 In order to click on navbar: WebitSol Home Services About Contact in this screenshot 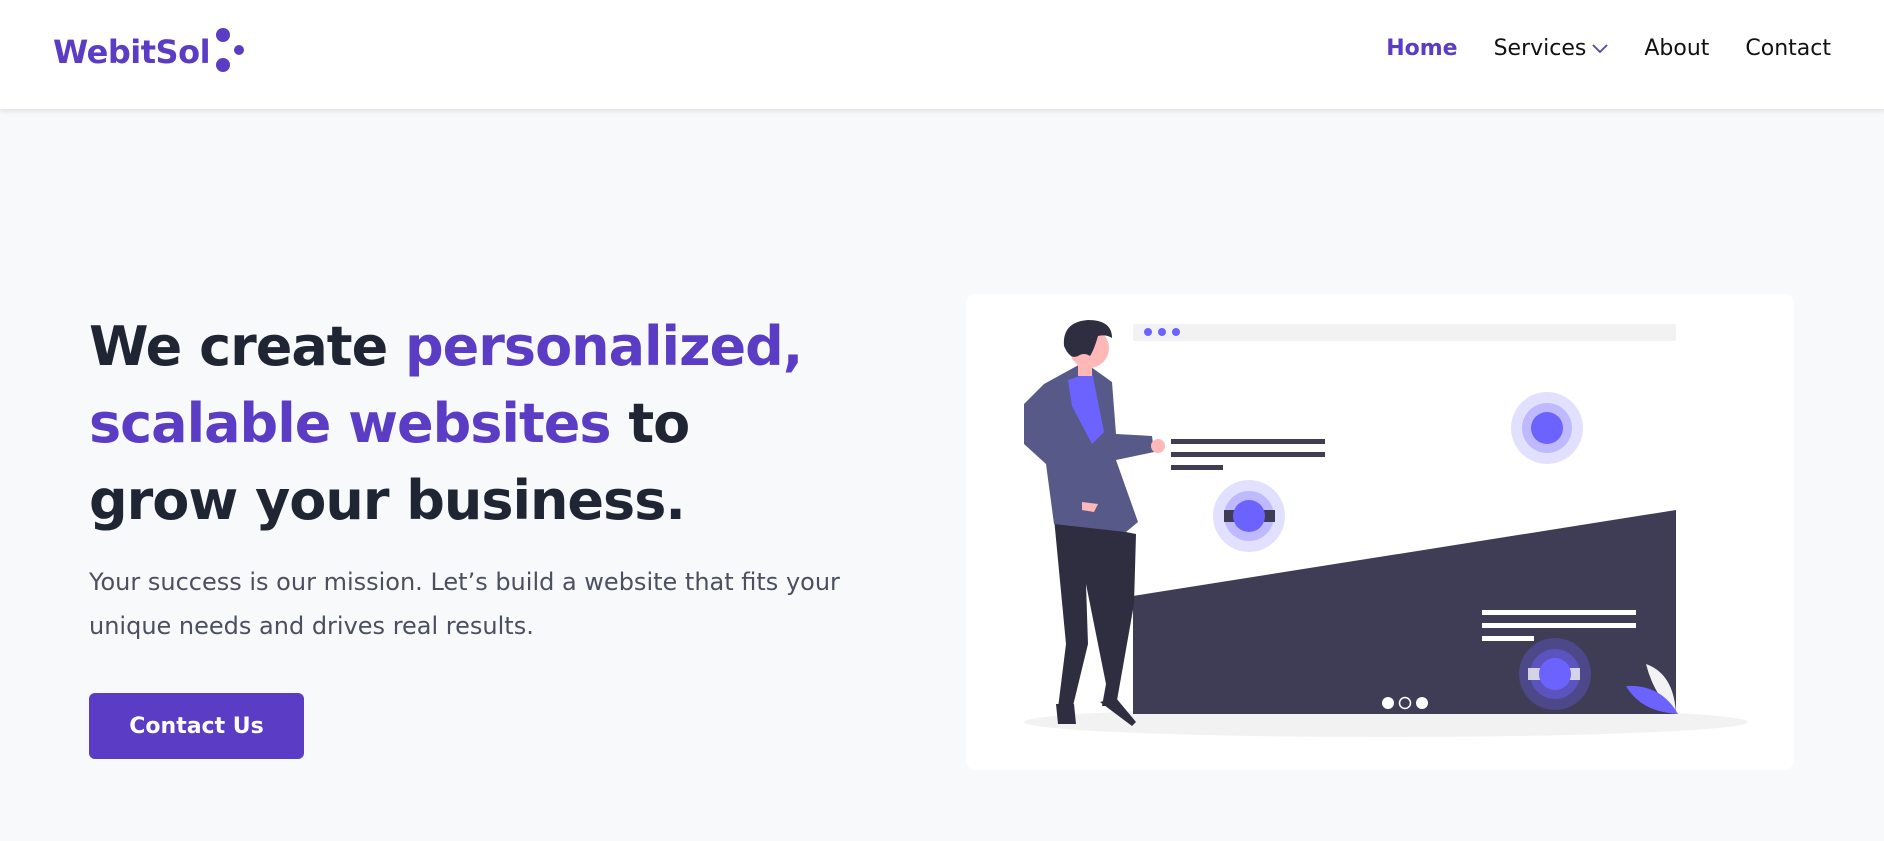, I will do `click(942, 55)`.